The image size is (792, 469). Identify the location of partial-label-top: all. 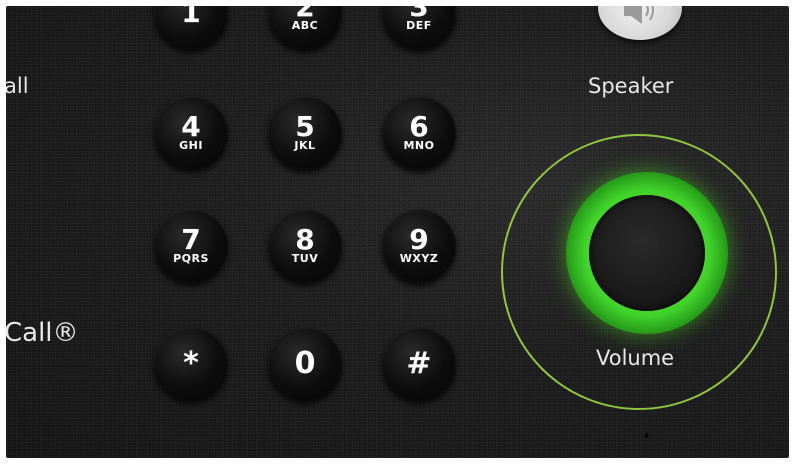
(17, 86).